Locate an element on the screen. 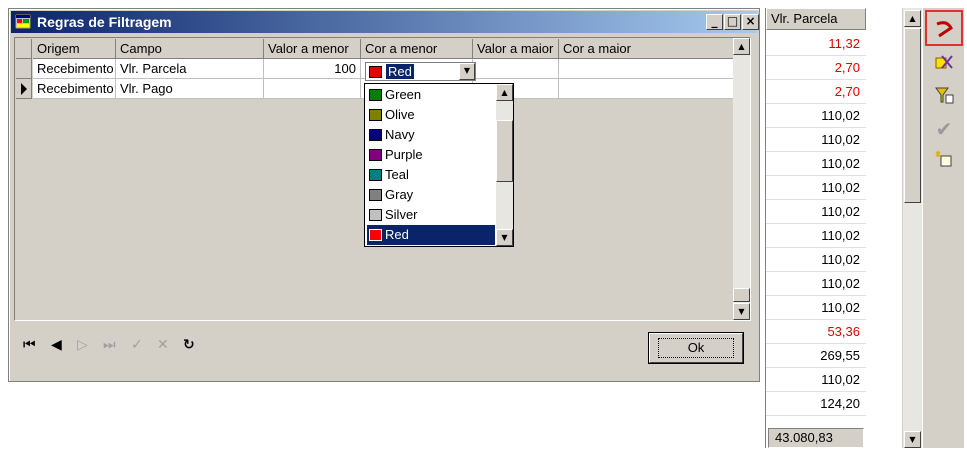  value-cell: 11,32 is located at coordinates (816, 44).